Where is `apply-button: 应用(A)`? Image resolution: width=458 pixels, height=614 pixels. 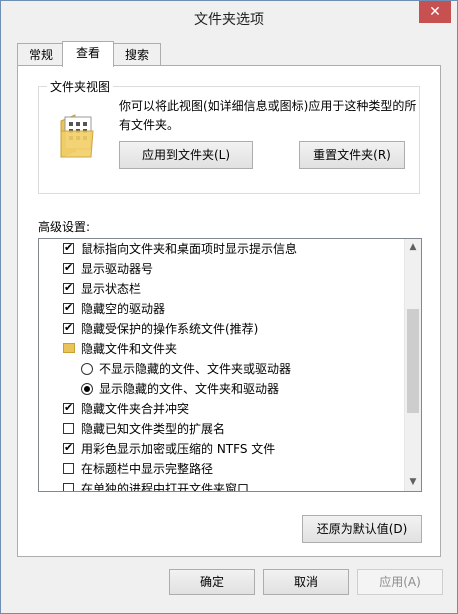
apply-button: 应用(A) is located at coordinates (400, 582).